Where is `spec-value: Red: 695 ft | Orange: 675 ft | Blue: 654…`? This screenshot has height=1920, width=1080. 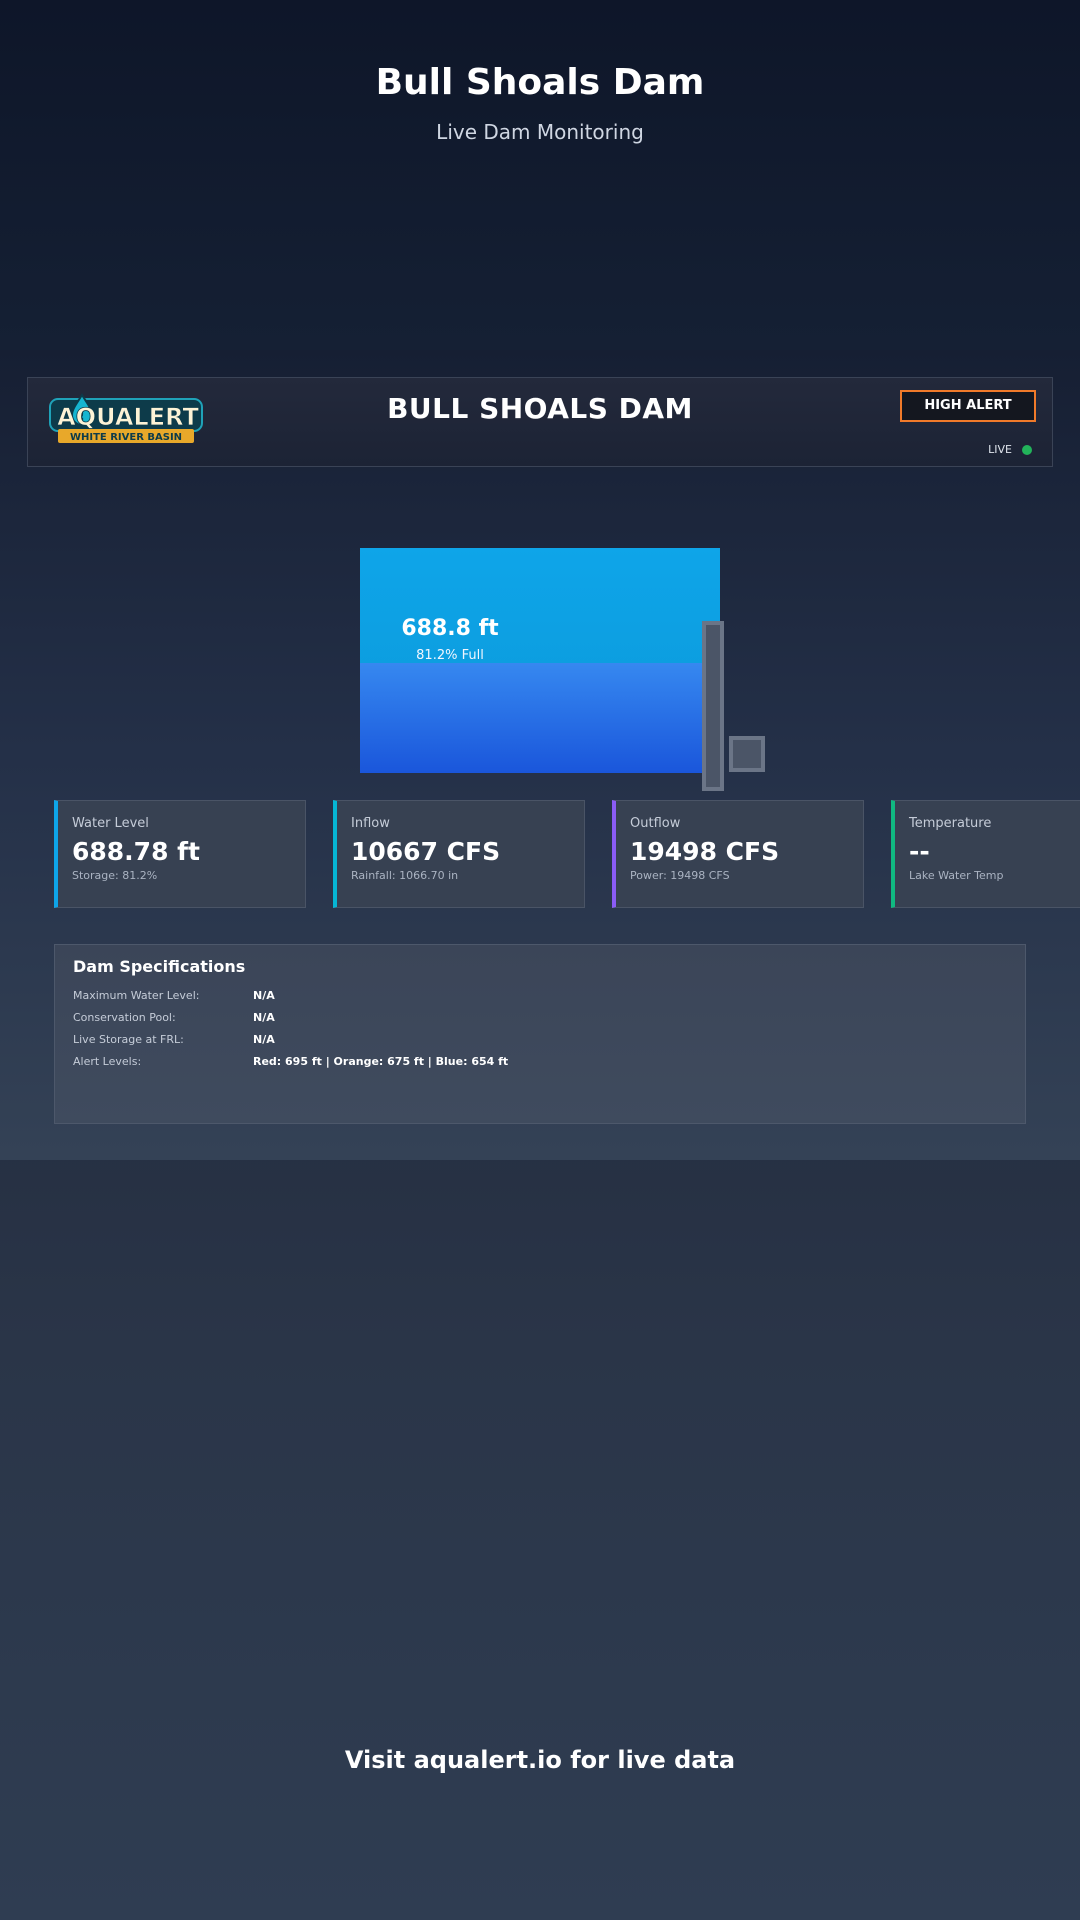
spec-value: Red: 695 ft | Orange: 675 ft | Blue: 654… is located at coordinates (381, 1061).